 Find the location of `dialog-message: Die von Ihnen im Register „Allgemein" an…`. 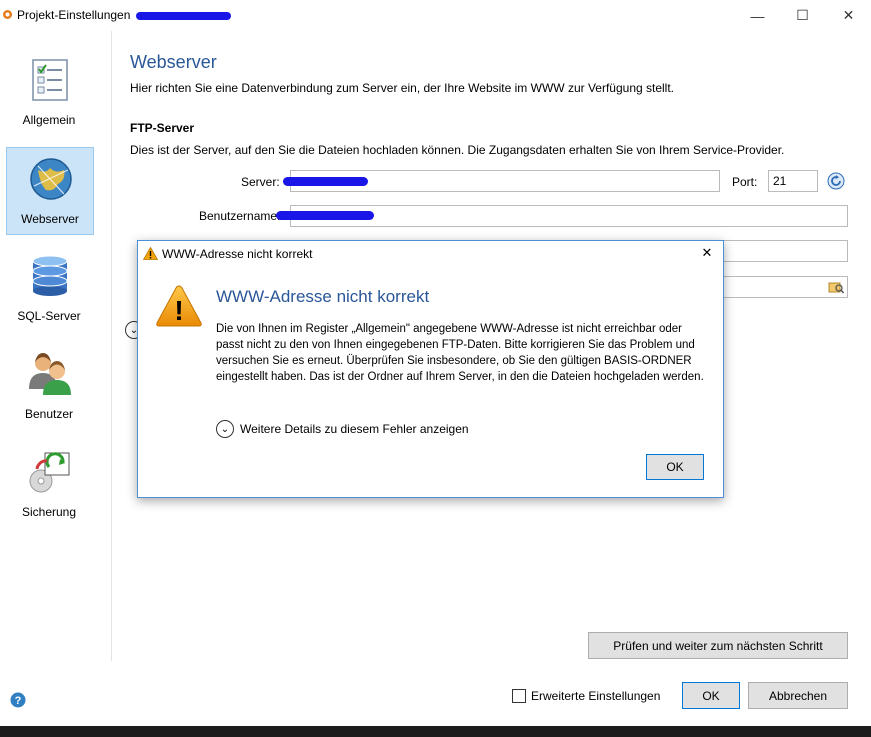

dialog-message: Die von Ihnen im Register „Allgemein" an… is located at coordinates (460, 353).